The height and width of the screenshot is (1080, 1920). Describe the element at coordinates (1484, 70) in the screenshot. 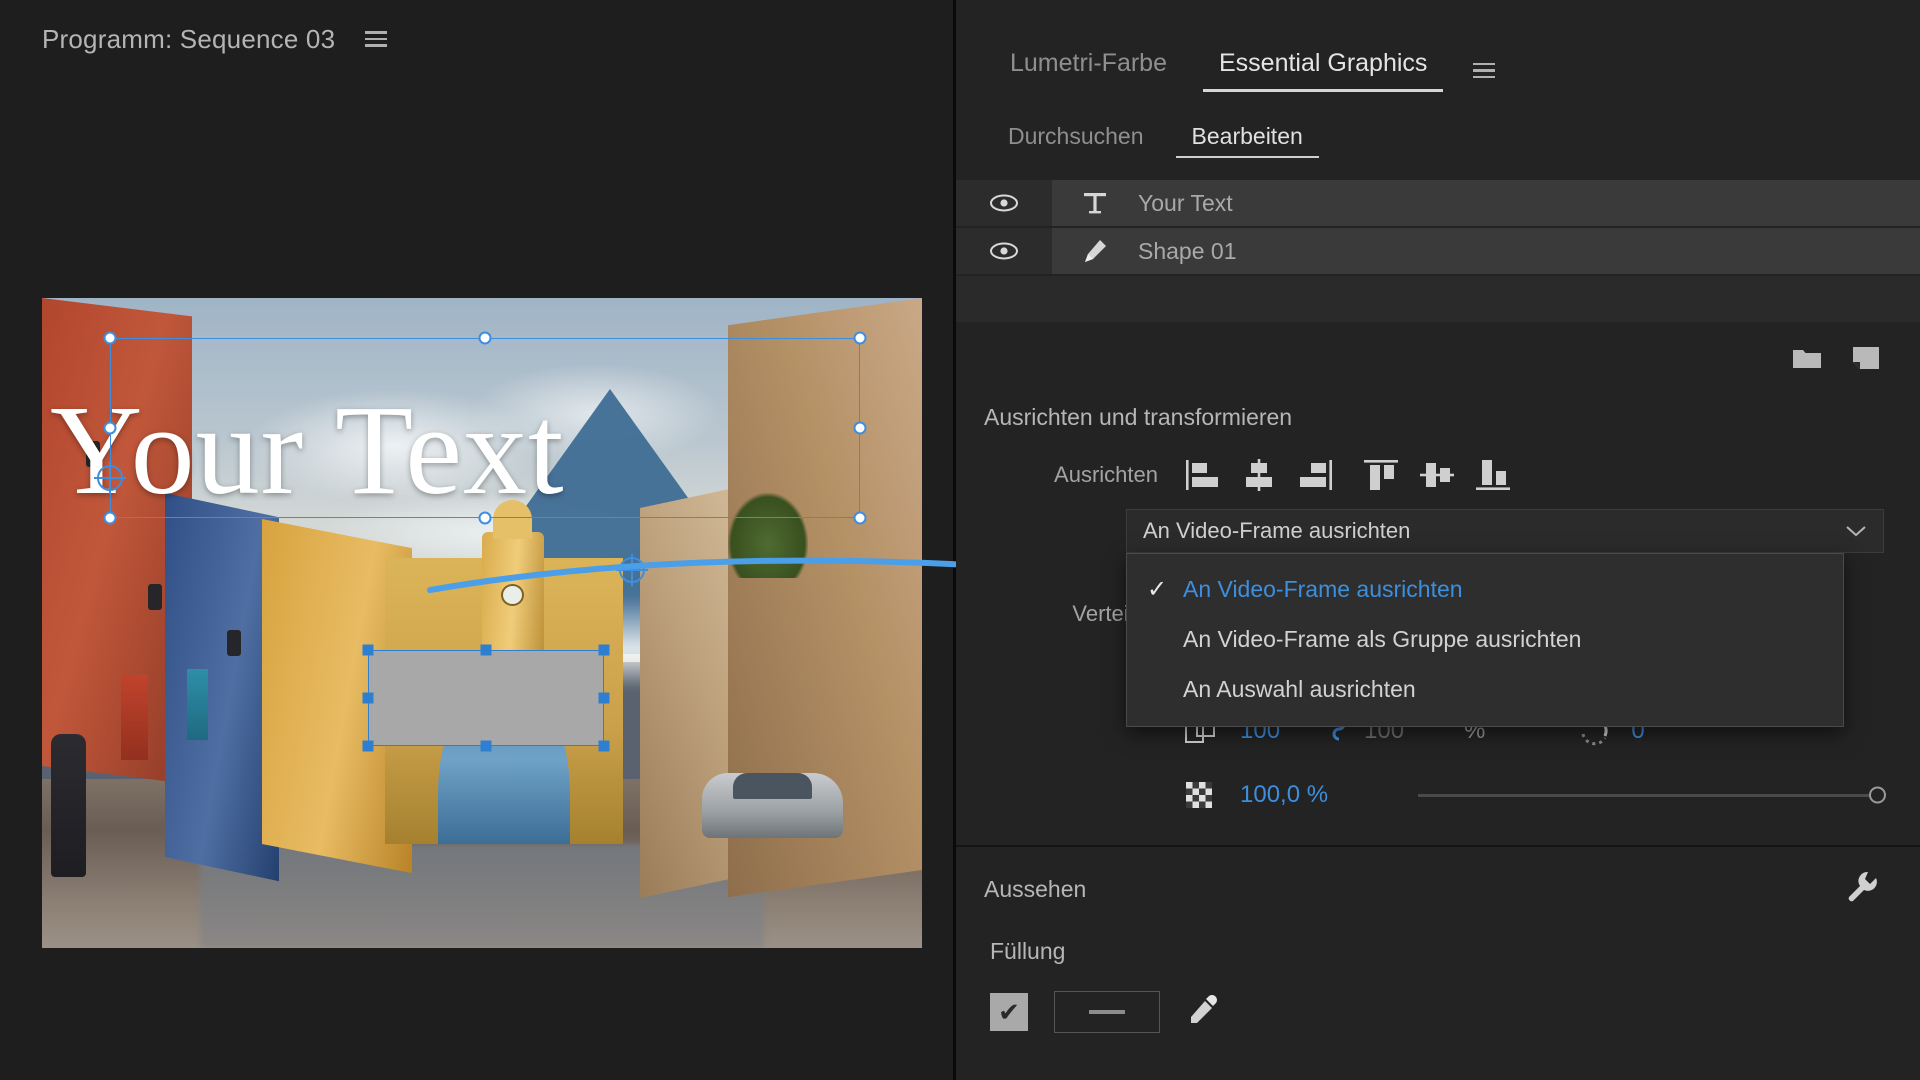

I see `panel-menu-hamburger-icon` at that location.